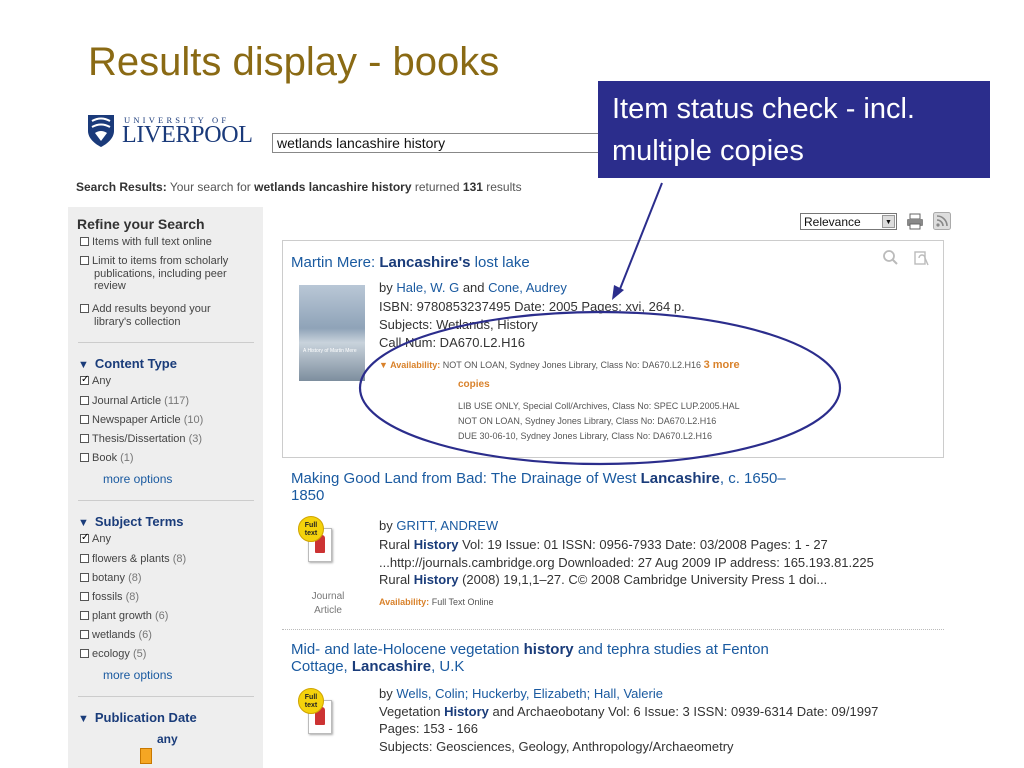  Describe the element at coordinates (915, 221) in the screenshot. I see `print-icon` at that location.